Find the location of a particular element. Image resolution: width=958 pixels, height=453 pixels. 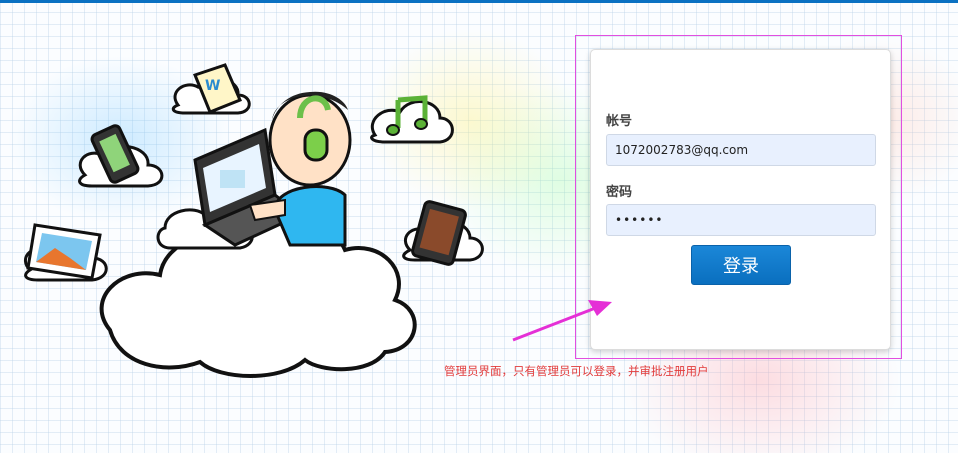

annotation-note: 管理员界面，只有管理员可以登录，并审批注册用户 is located at coordinates (576, 371).